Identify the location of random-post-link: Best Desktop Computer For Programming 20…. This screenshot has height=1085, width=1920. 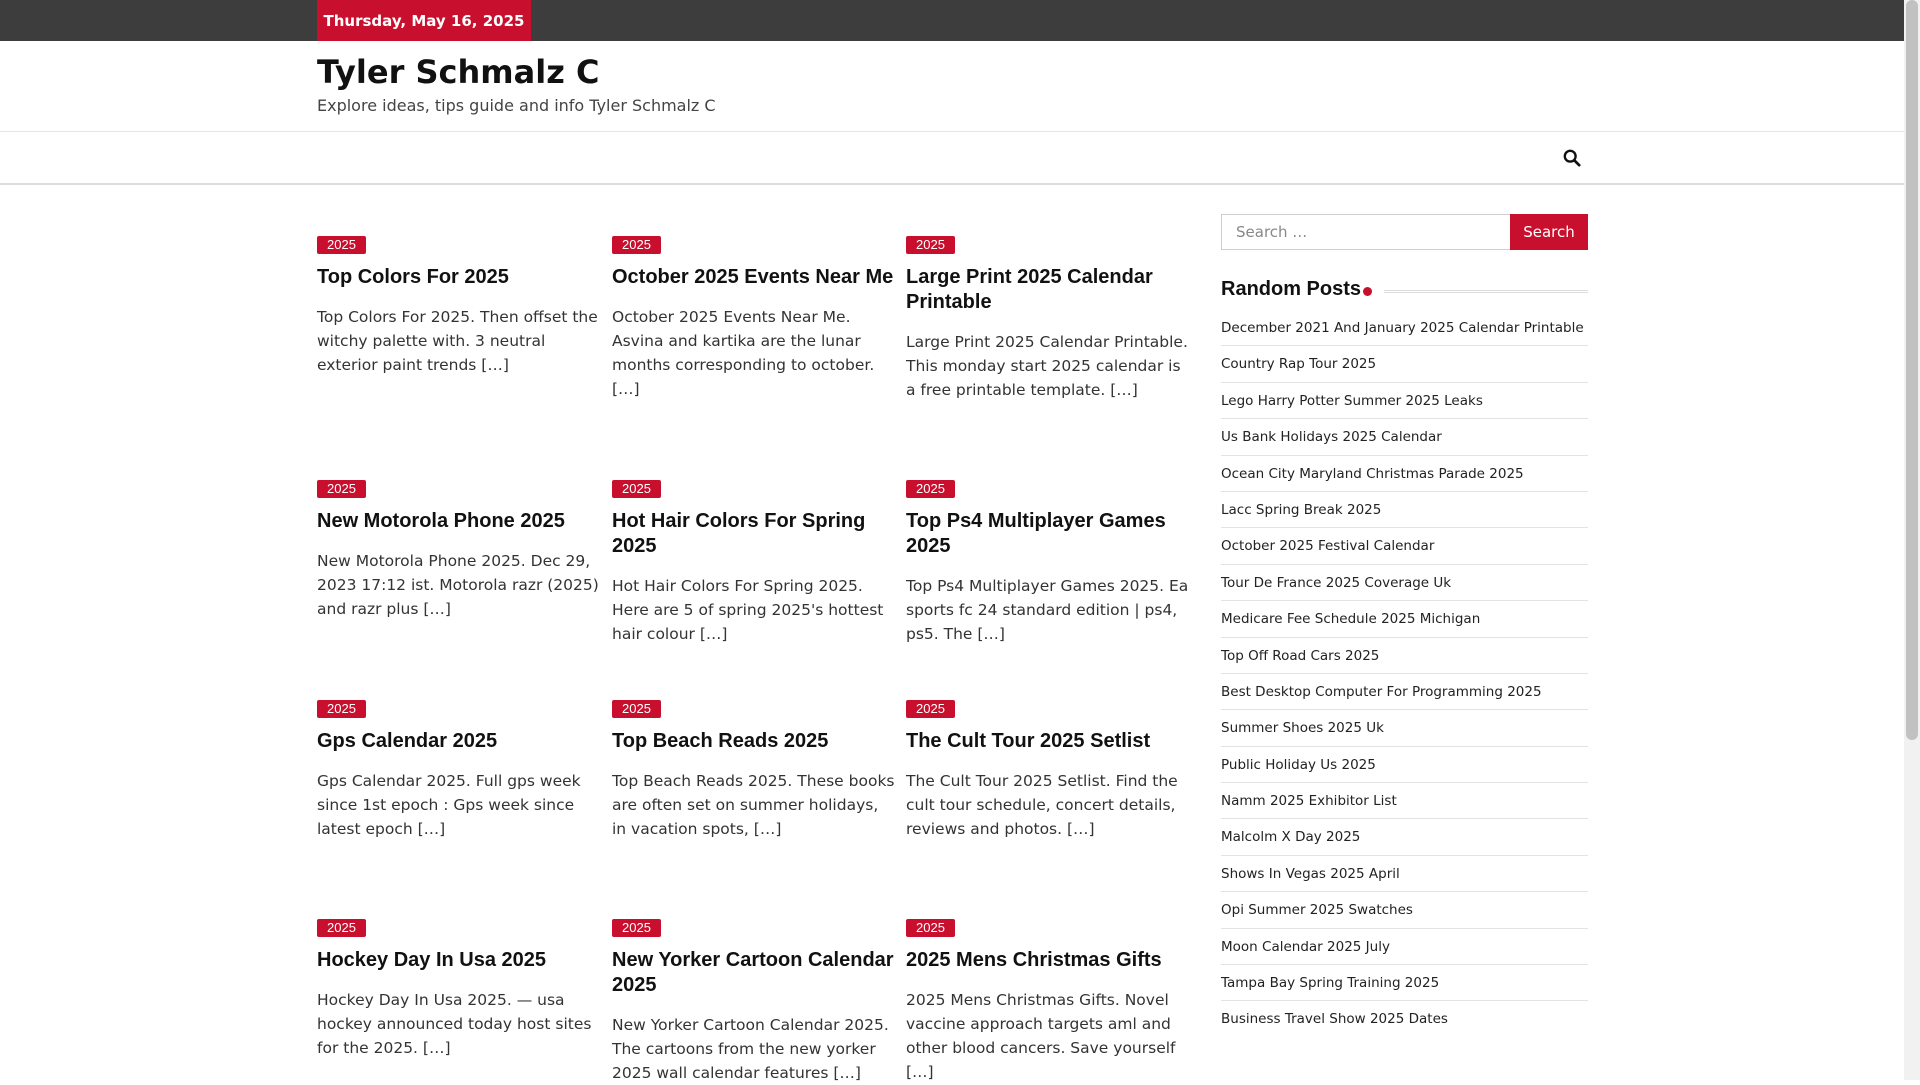
(1404, 692).